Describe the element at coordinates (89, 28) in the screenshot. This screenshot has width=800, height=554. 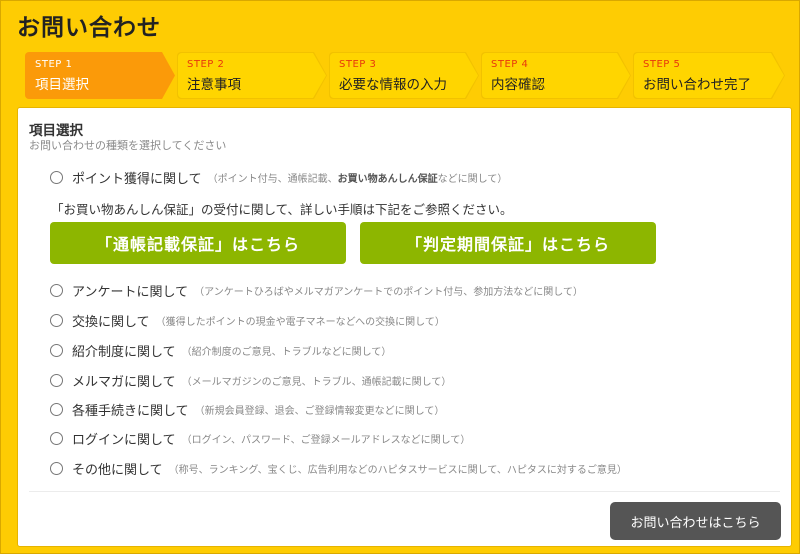
I see `page-title: お問い合わせ` at that location.